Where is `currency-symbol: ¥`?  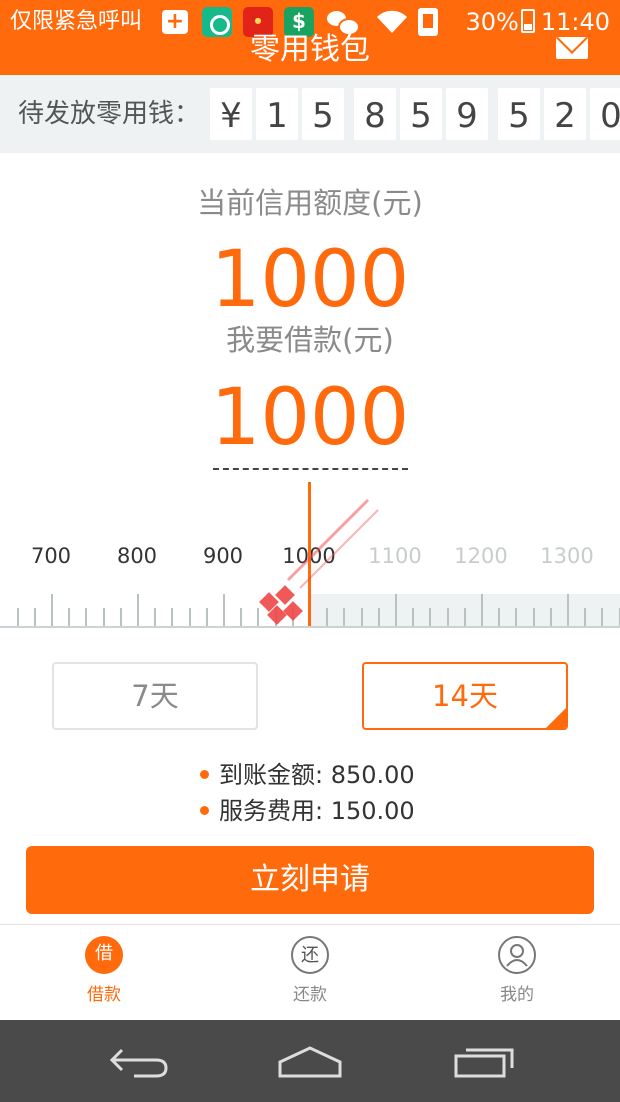 currency-symbol: ¥ is located at coordinates (231, 114).